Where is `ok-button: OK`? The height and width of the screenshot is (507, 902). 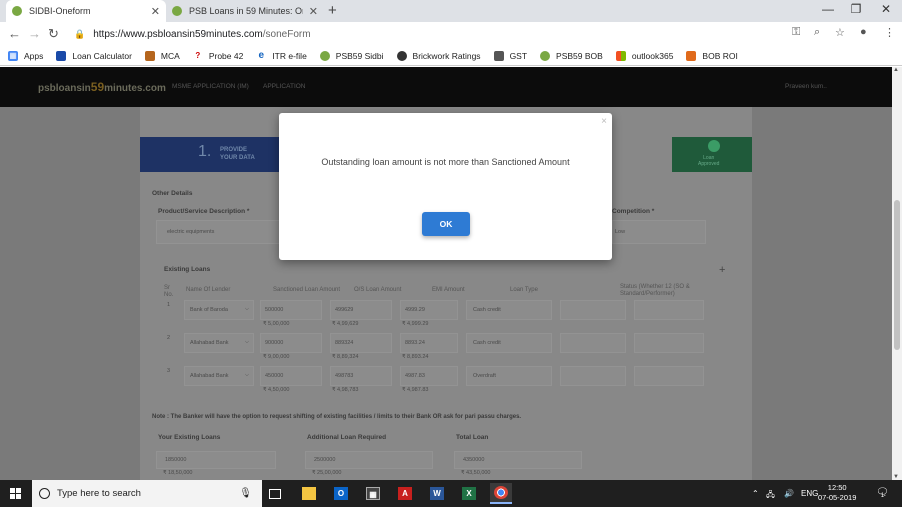 ok-button: OK is located at coordinates (446, 224).